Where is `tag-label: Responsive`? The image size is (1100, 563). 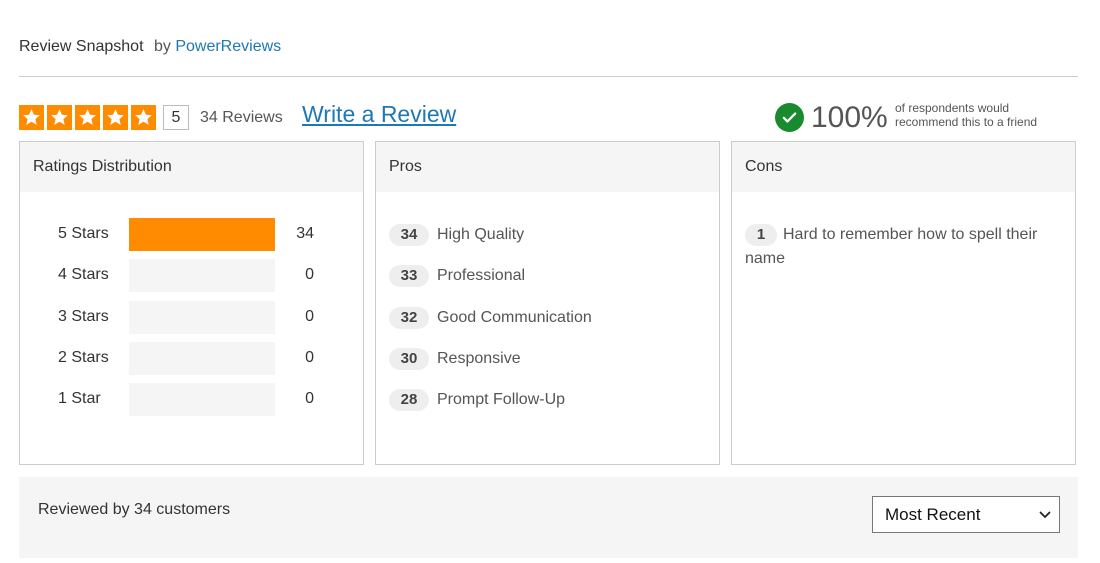
tag-label: Responsive is located at coordinates (479, 358).